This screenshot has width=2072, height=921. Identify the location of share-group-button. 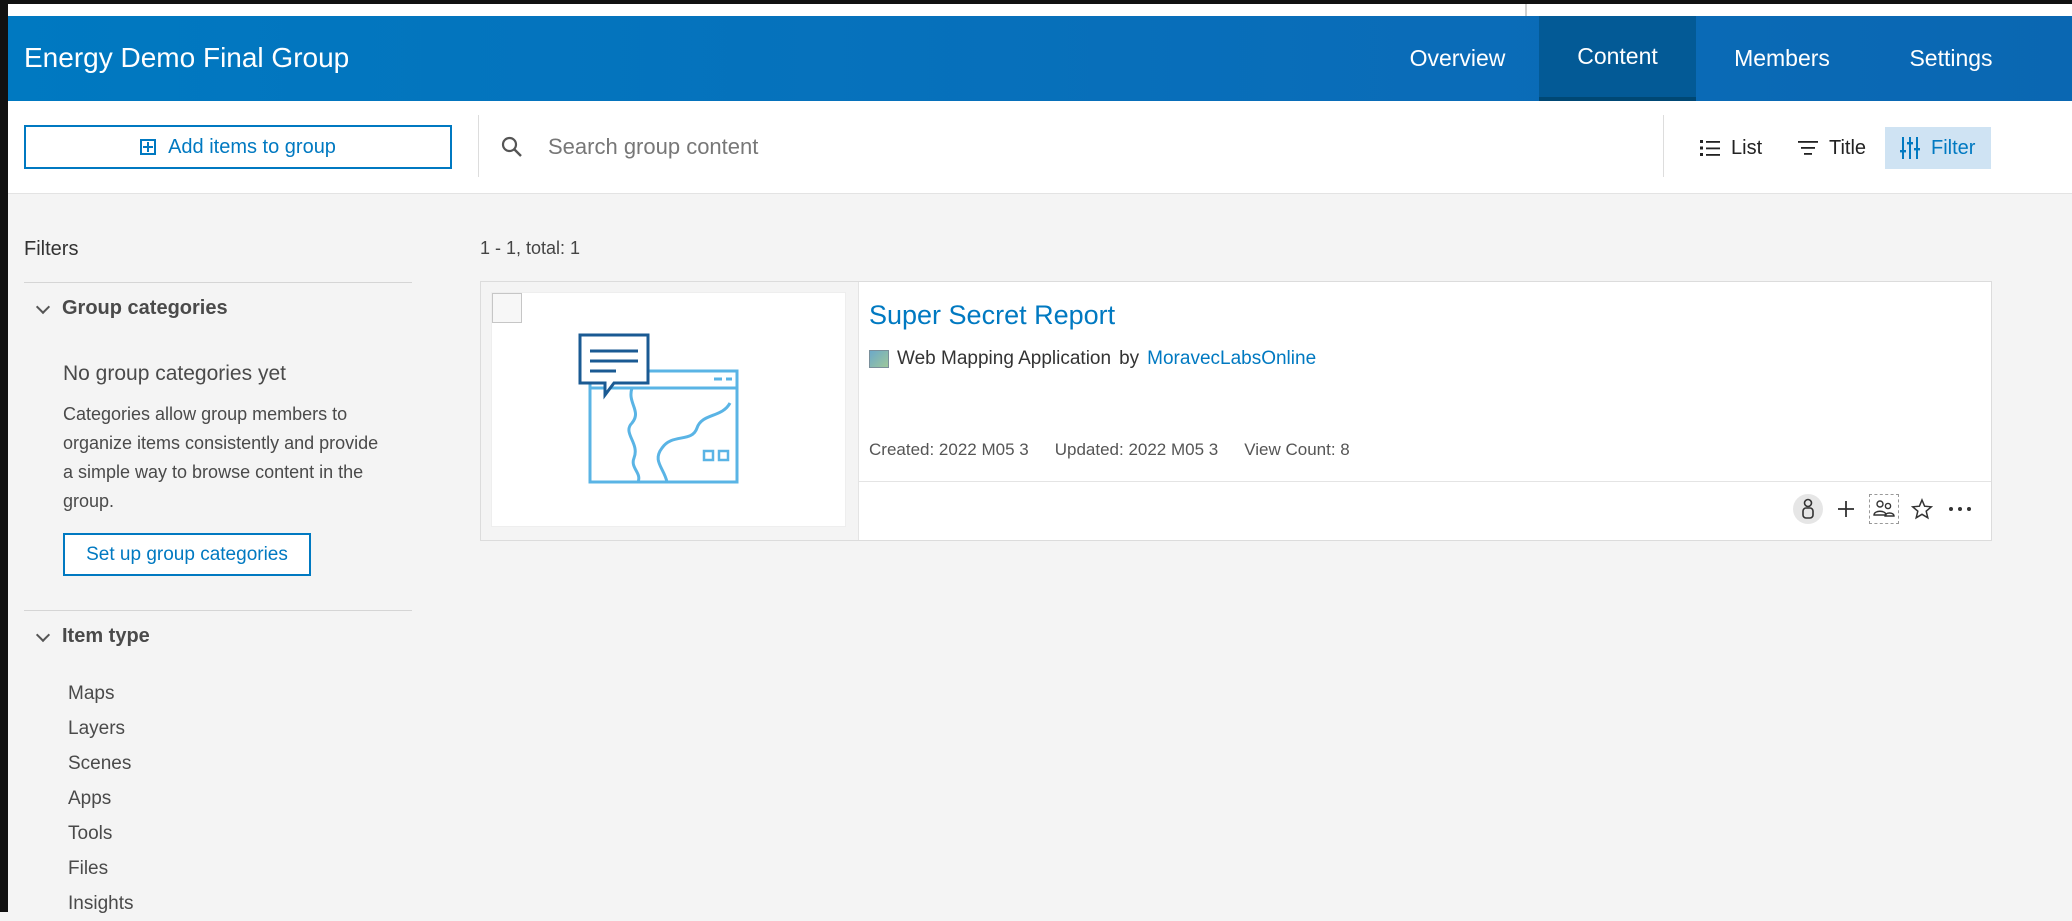
(1884, 509).